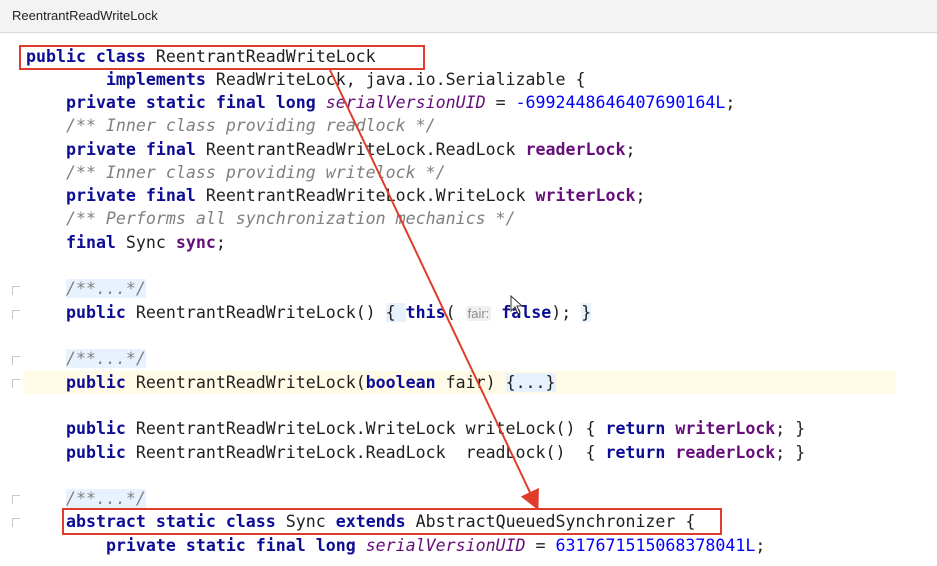  I want to click on folded-body: {...}, so click(530, 382).